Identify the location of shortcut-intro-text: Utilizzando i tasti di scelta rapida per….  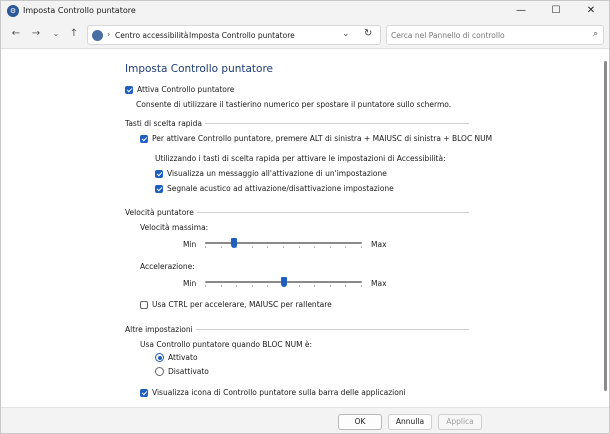
(300, 158).